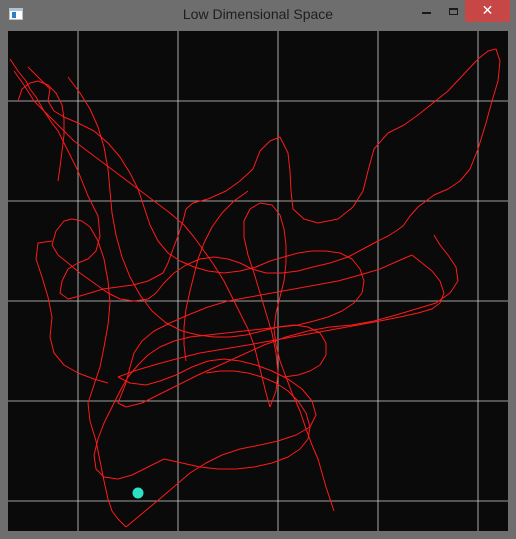  Describe the element at coordinates (426, 13) in the screenshot. I see `minimize-icon` at that location.